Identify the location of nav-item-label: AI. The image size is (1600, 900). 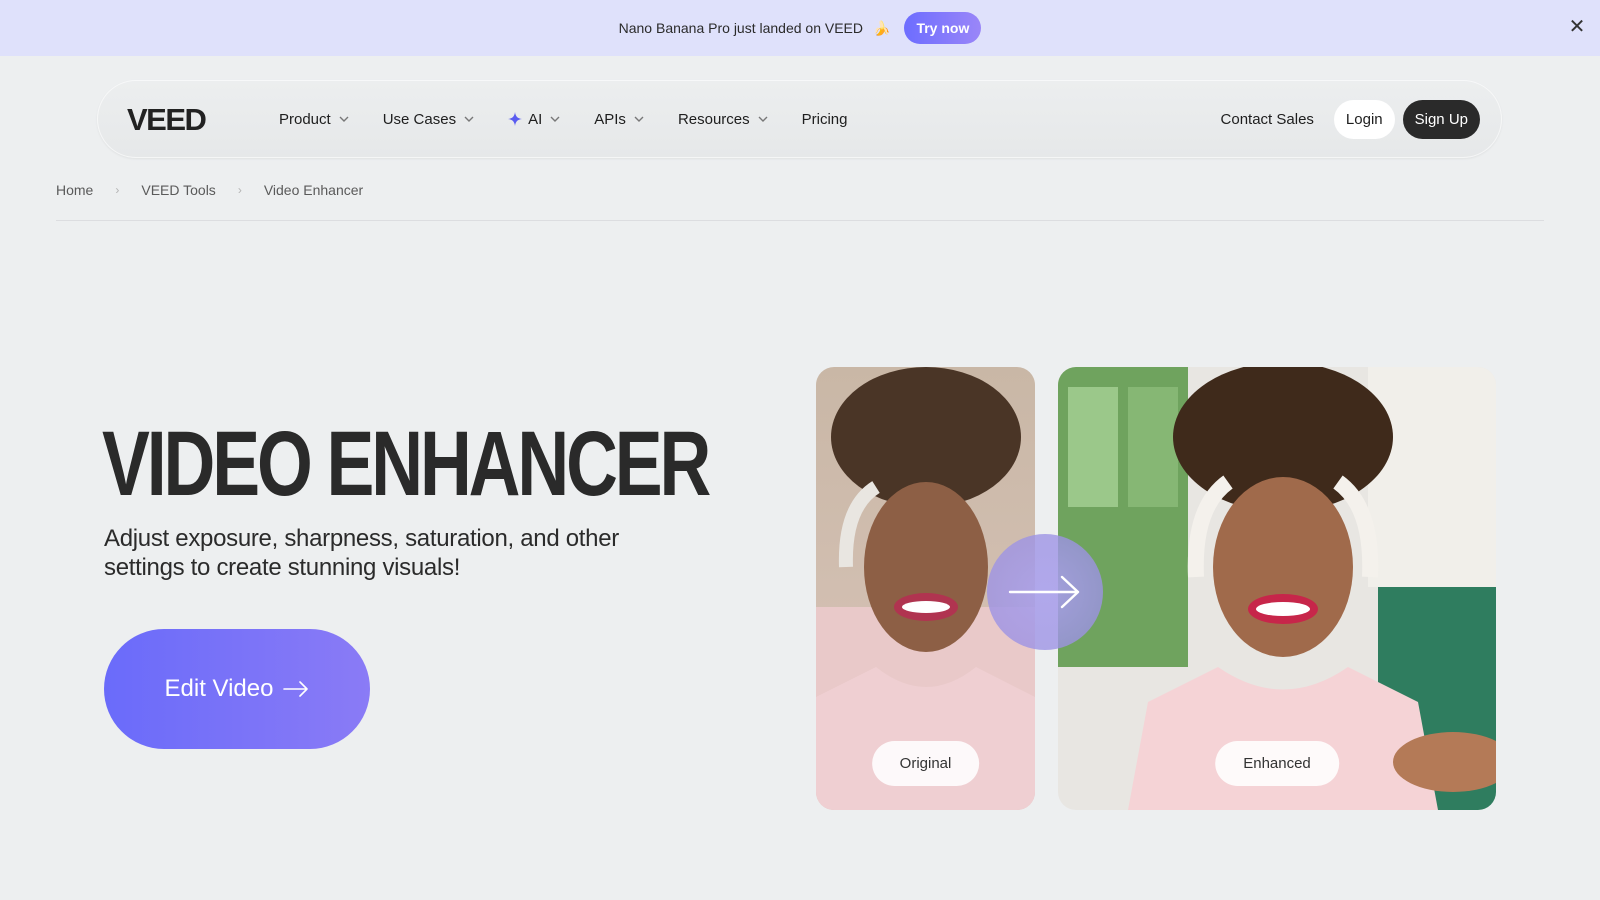
(535, 119).